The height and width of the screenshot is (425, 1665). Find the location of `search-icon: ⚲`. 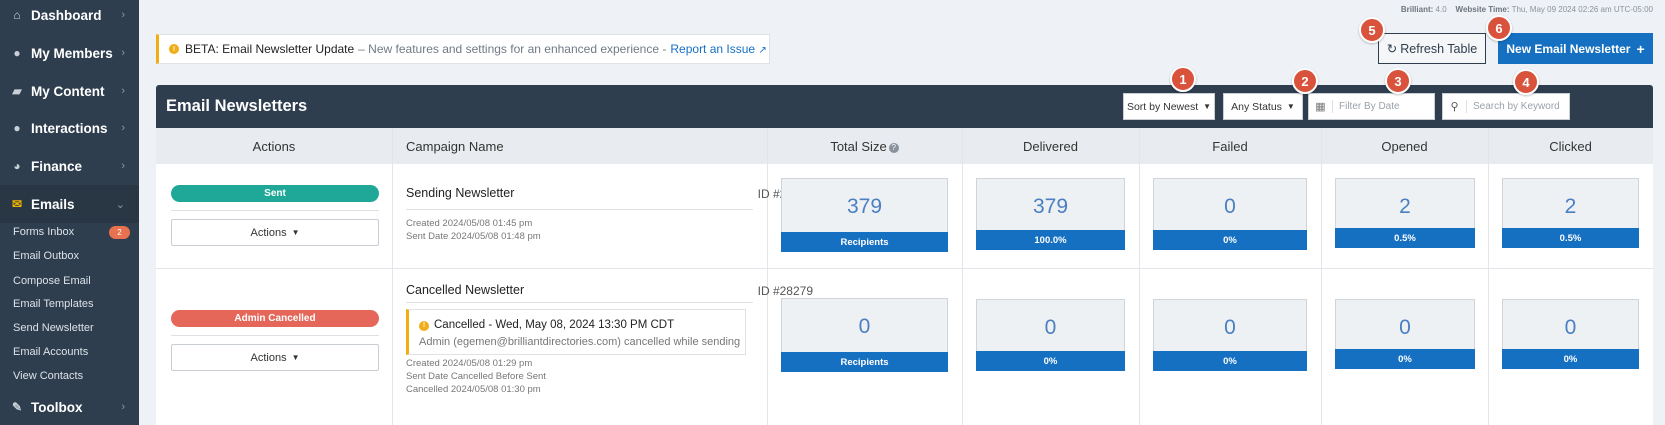

search-icon: ⚲ is located at coordinates (1455, 106).